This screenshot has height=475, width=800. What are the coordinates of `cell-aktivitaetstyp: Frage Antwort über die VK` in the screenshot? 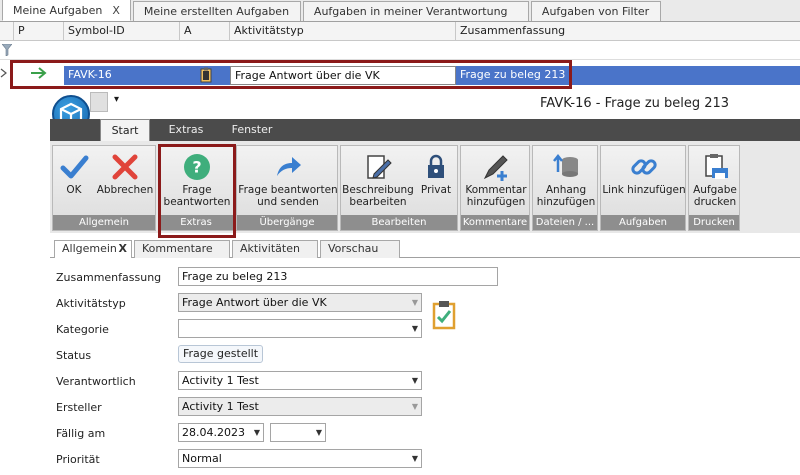 It's located at (343, 75).